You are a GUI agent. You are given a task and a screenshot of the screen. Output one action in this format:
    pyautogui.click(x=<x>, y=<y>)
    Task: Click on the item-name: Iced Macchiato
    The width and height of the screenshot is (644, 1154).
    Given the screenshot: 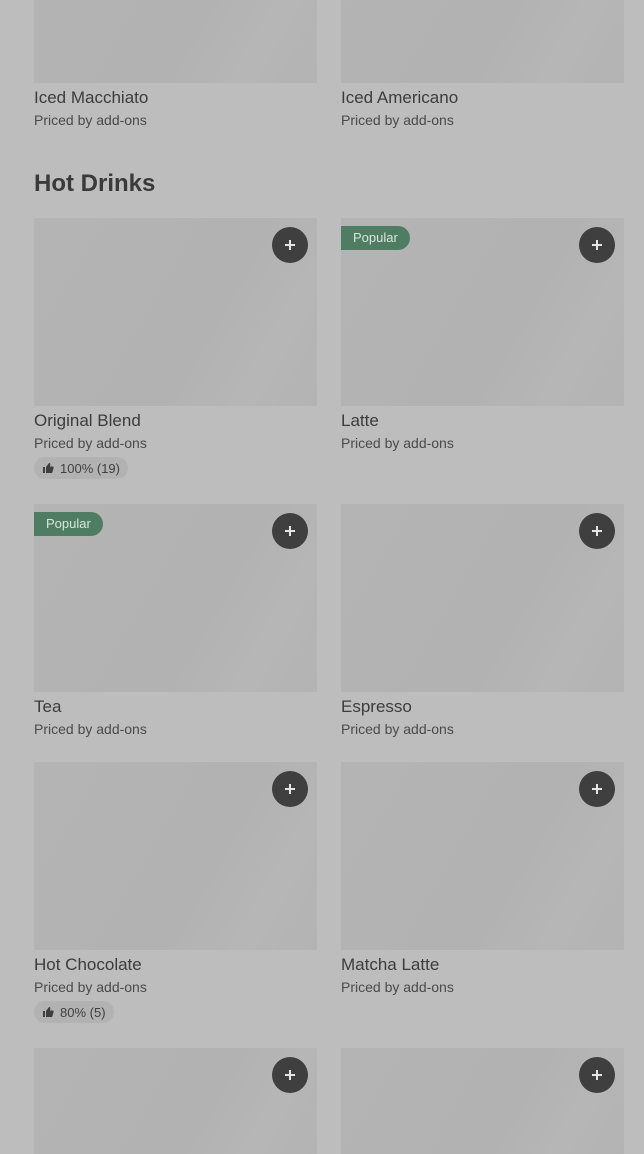 What is the action you would take?
    pyautogui.click(x=91, y=97)
    